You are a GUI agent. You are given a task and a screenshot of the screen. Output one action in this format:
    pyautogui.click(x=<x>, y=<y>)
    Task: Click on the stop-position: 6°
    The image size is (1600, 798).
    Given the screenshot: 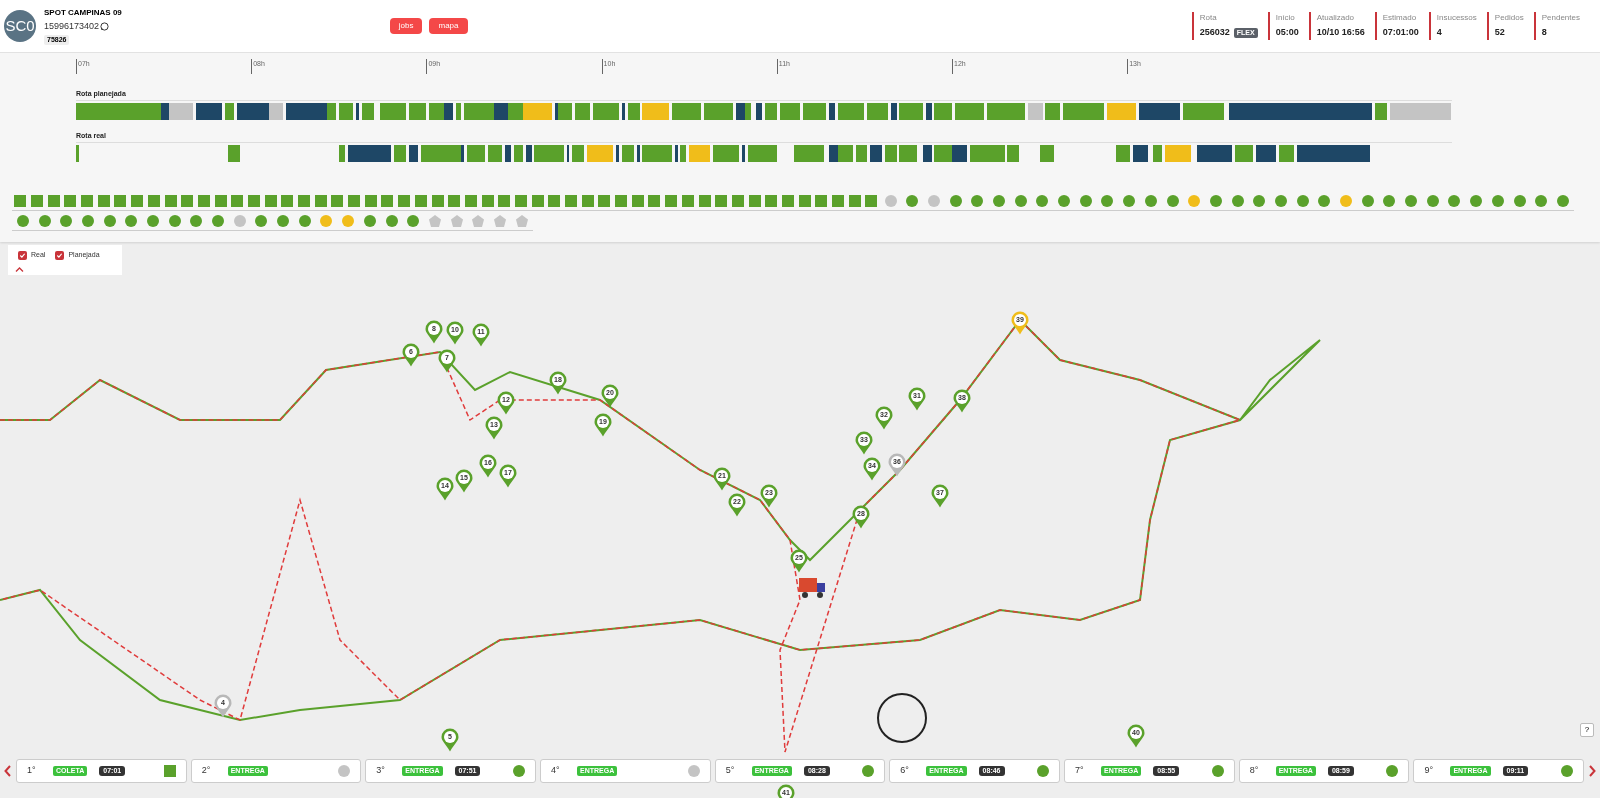 What is the action you would take?
    pyautogui.click(x=905, y=771)
    